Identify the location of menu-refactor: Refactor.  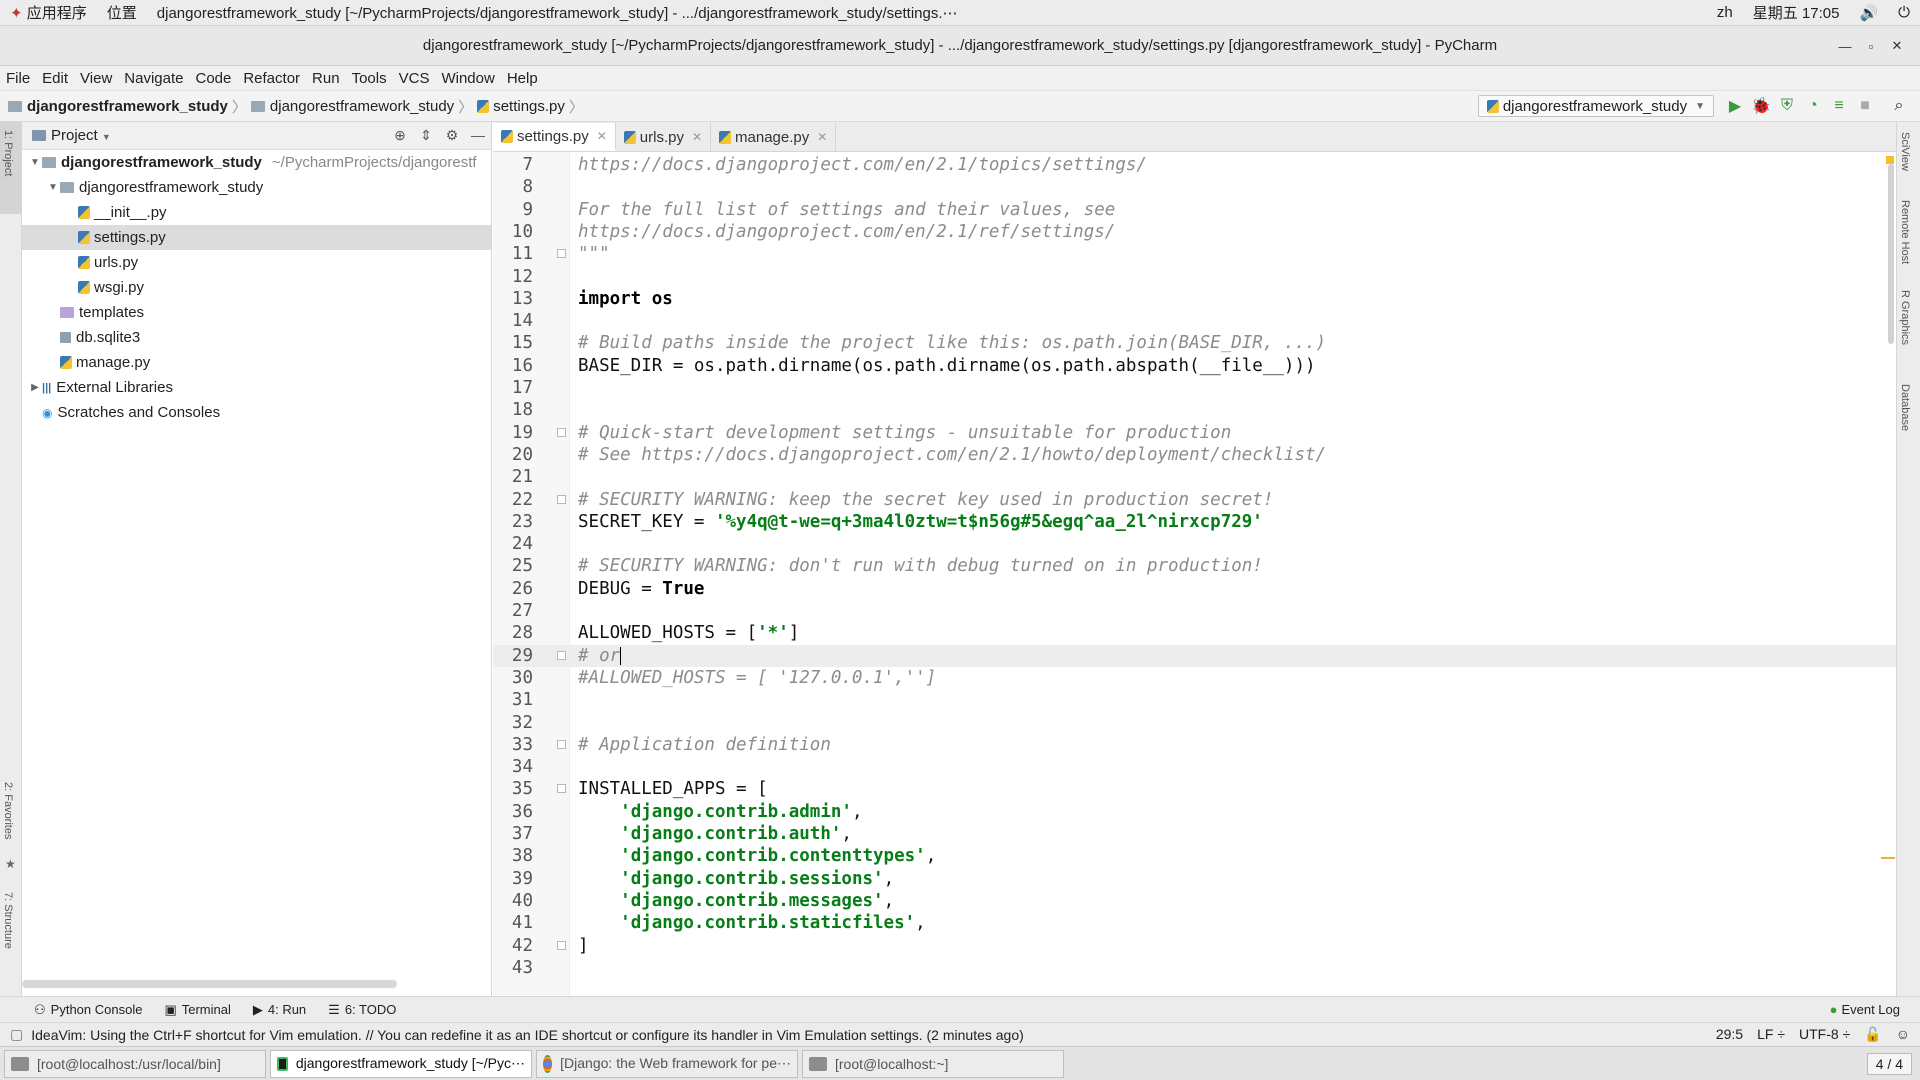
(271, 78).